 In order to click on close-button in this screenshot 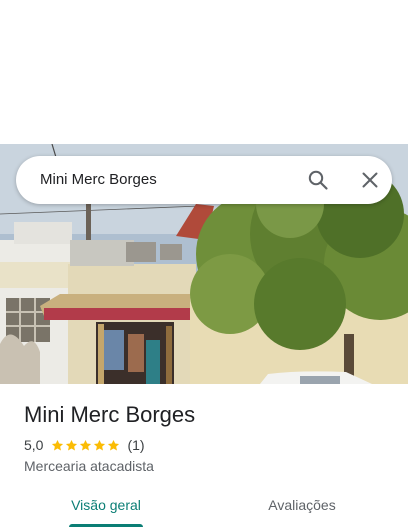, I will do `click(370, 180)`.